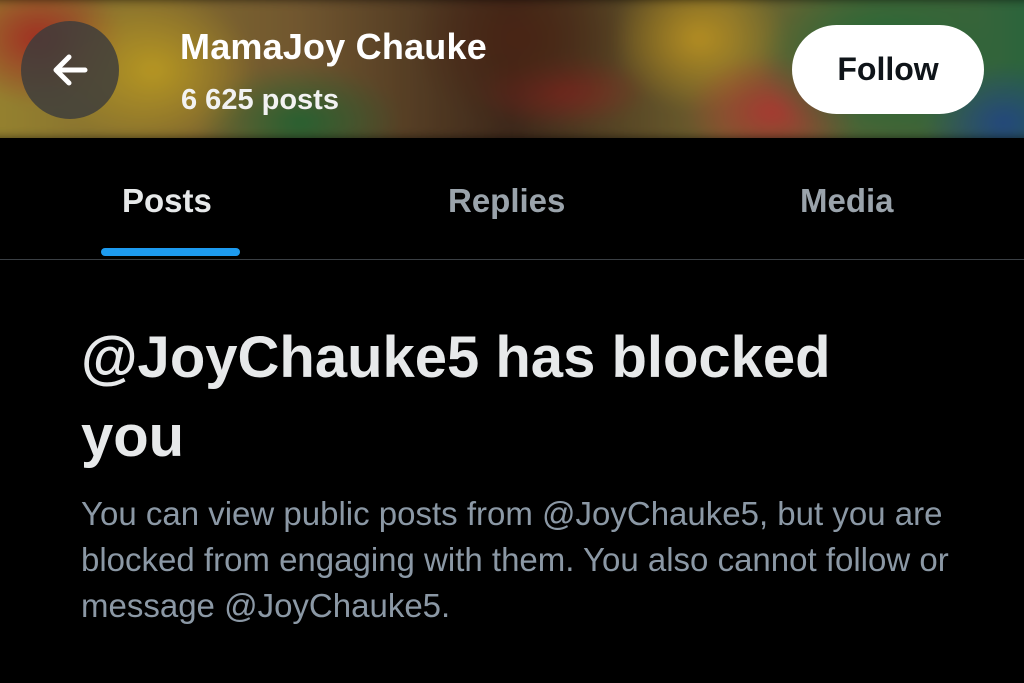  What do you see at coordinates (333, 46) in the screenshot?
I see `profile-name: MamaJoy Chauke` at bounding box center [333, 46].